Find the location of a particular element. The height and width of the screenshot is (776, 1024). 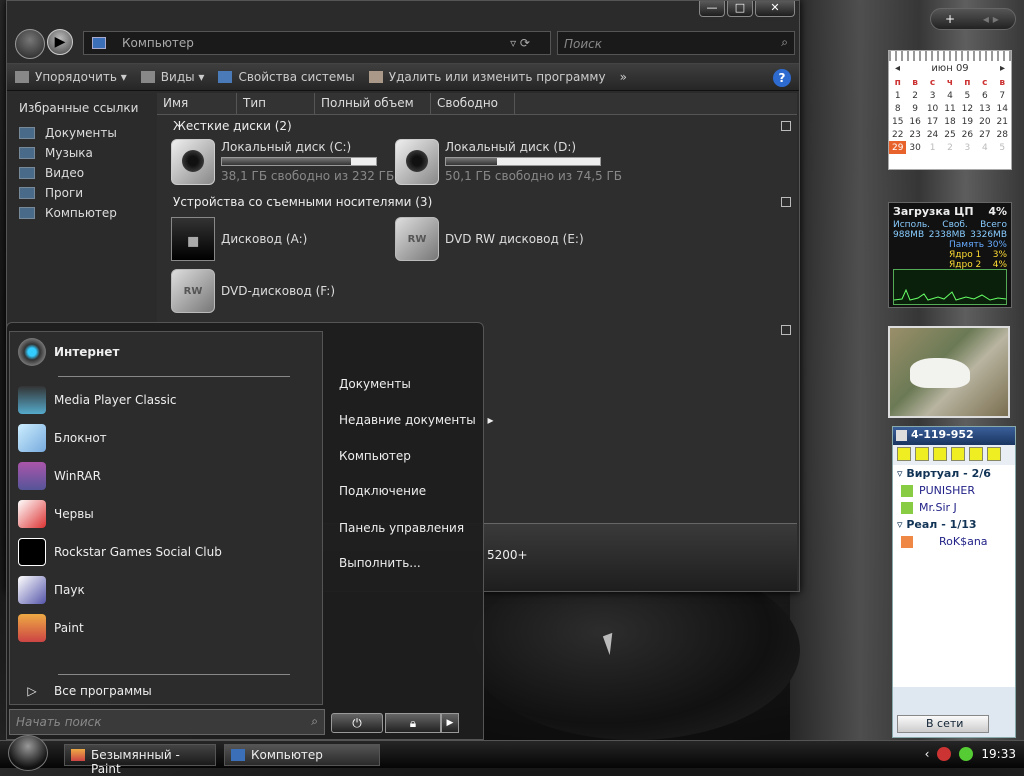

slideshow-gadget-cat-photo is located at coordinates (949, 372).